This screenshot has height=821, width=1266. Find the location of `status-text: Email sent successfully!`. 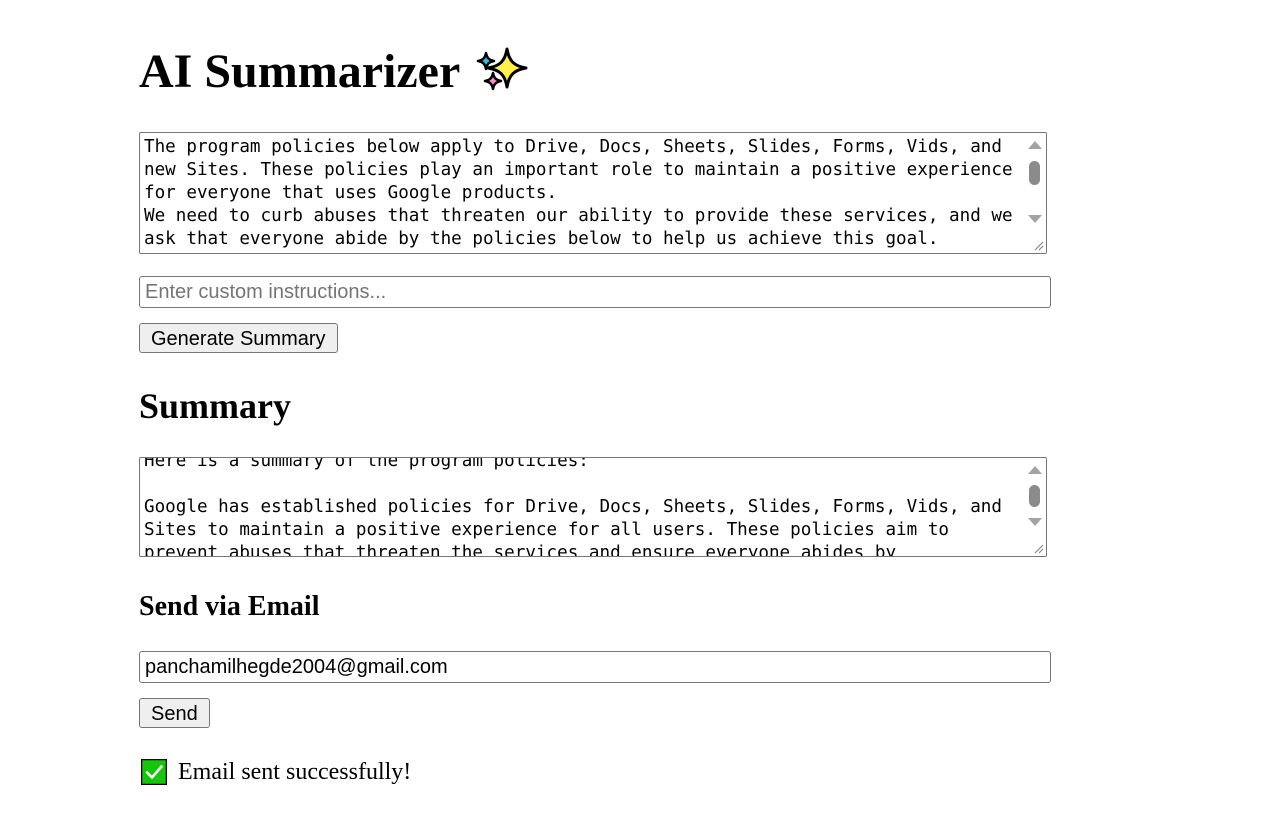

status-text: Email sent successfully! is located at coordinates (295, 772).